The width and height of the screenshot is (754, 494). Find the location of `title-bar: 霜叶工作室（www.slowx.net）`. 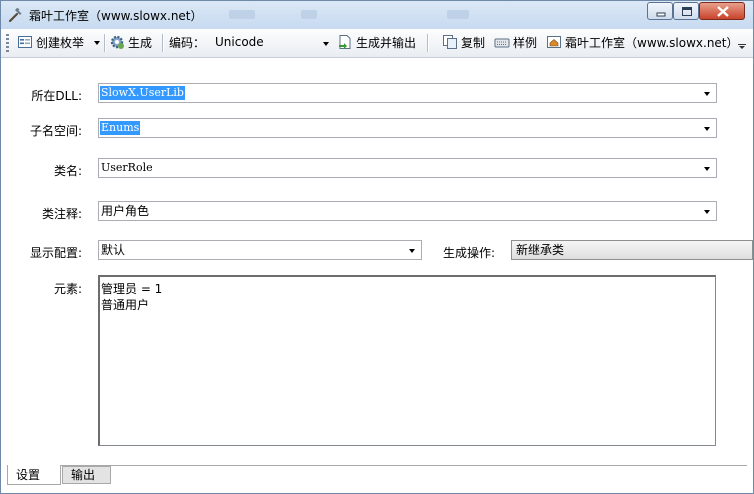

title-bar: 霜叶工作室（www.slowx.net） is located at coordinates (377, 15).